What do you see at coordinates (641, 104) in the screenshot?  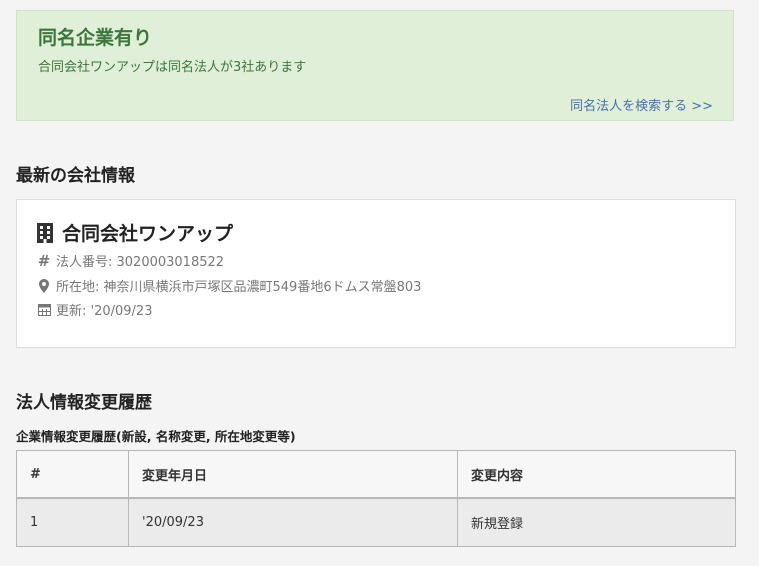 I see `search-same-name-link: 同名法人を検索する >>` at bounding box center [641, 104].